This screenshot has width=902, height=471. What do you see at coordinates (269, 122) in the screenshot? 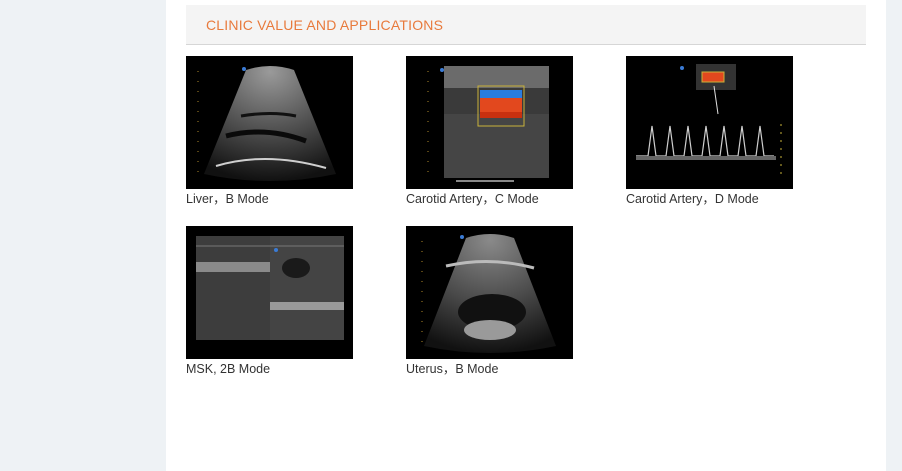
I see `liver-ultrasound-image` at bounding box center [269, 122].